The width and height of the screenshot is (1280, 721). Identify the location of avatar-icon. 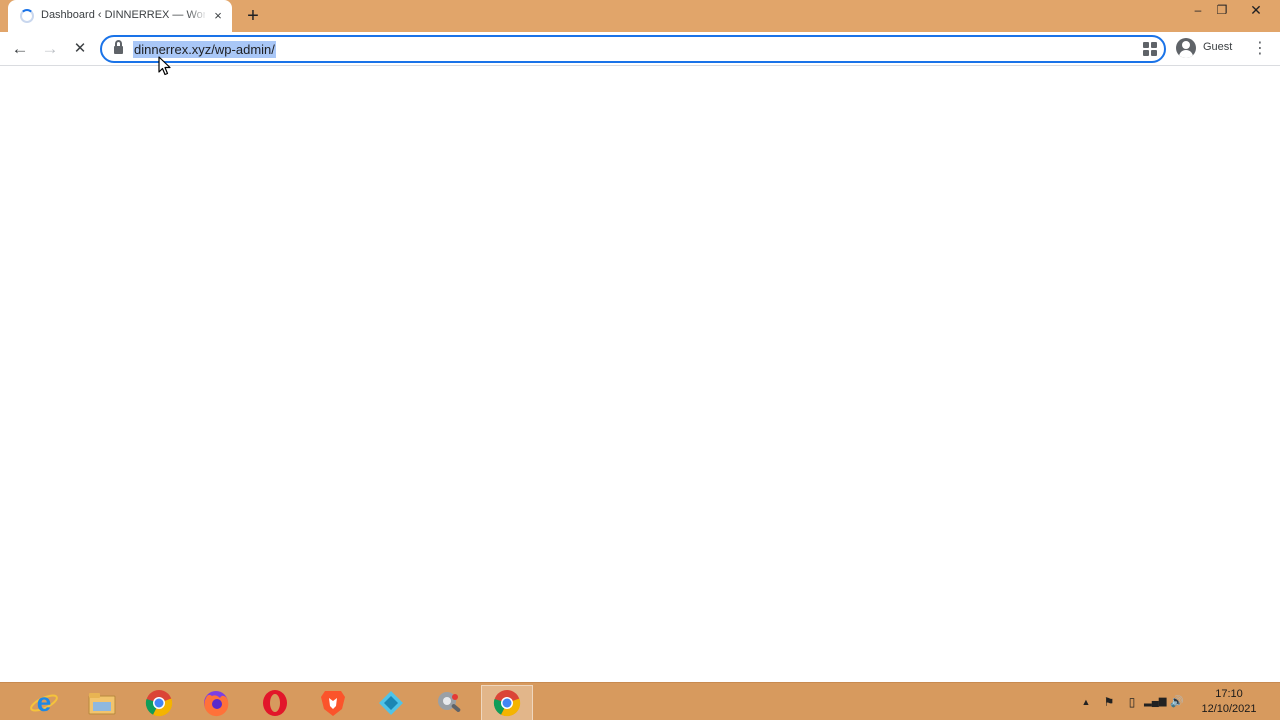
(1186, 48).